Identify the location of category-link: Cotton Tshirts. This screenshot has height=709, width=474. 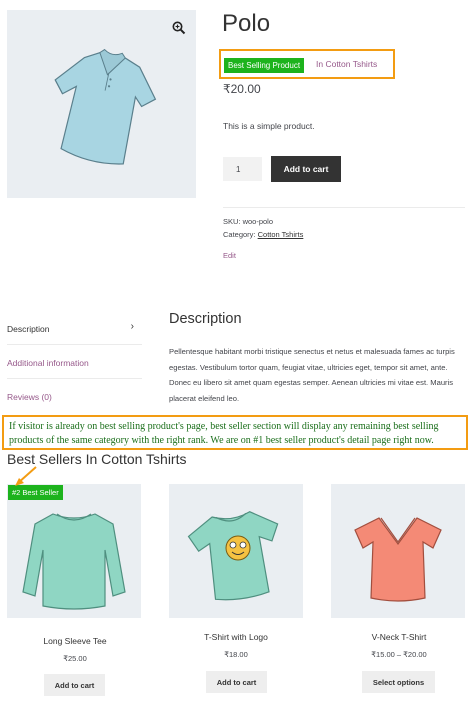
(281, 234).